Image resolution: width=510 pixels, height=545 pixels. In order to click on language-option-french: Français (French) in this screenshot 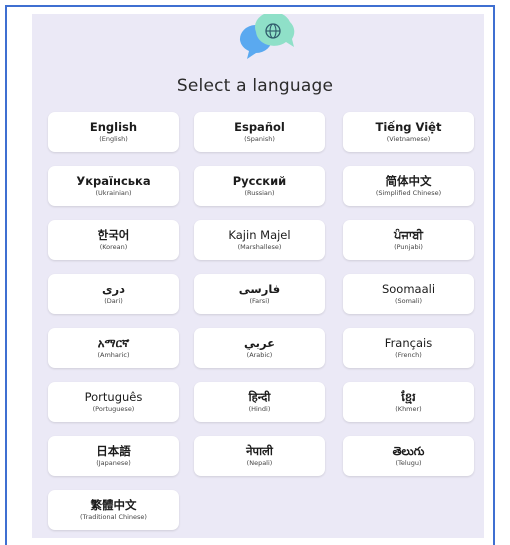, I will do `click(408, 348)`.